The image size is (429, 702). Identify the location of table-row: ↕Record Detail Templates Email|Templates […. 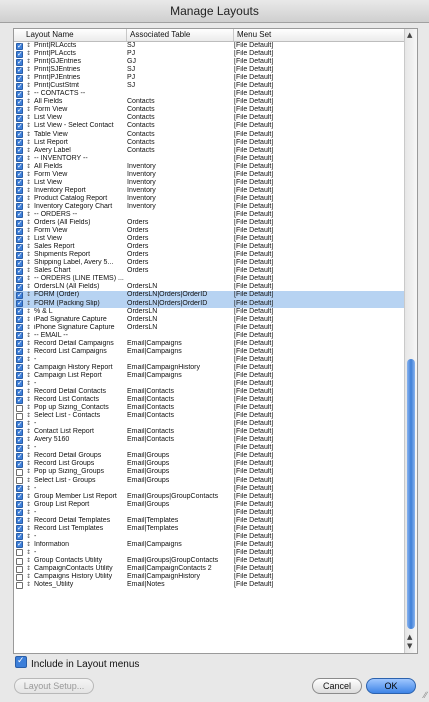
(209, 520).